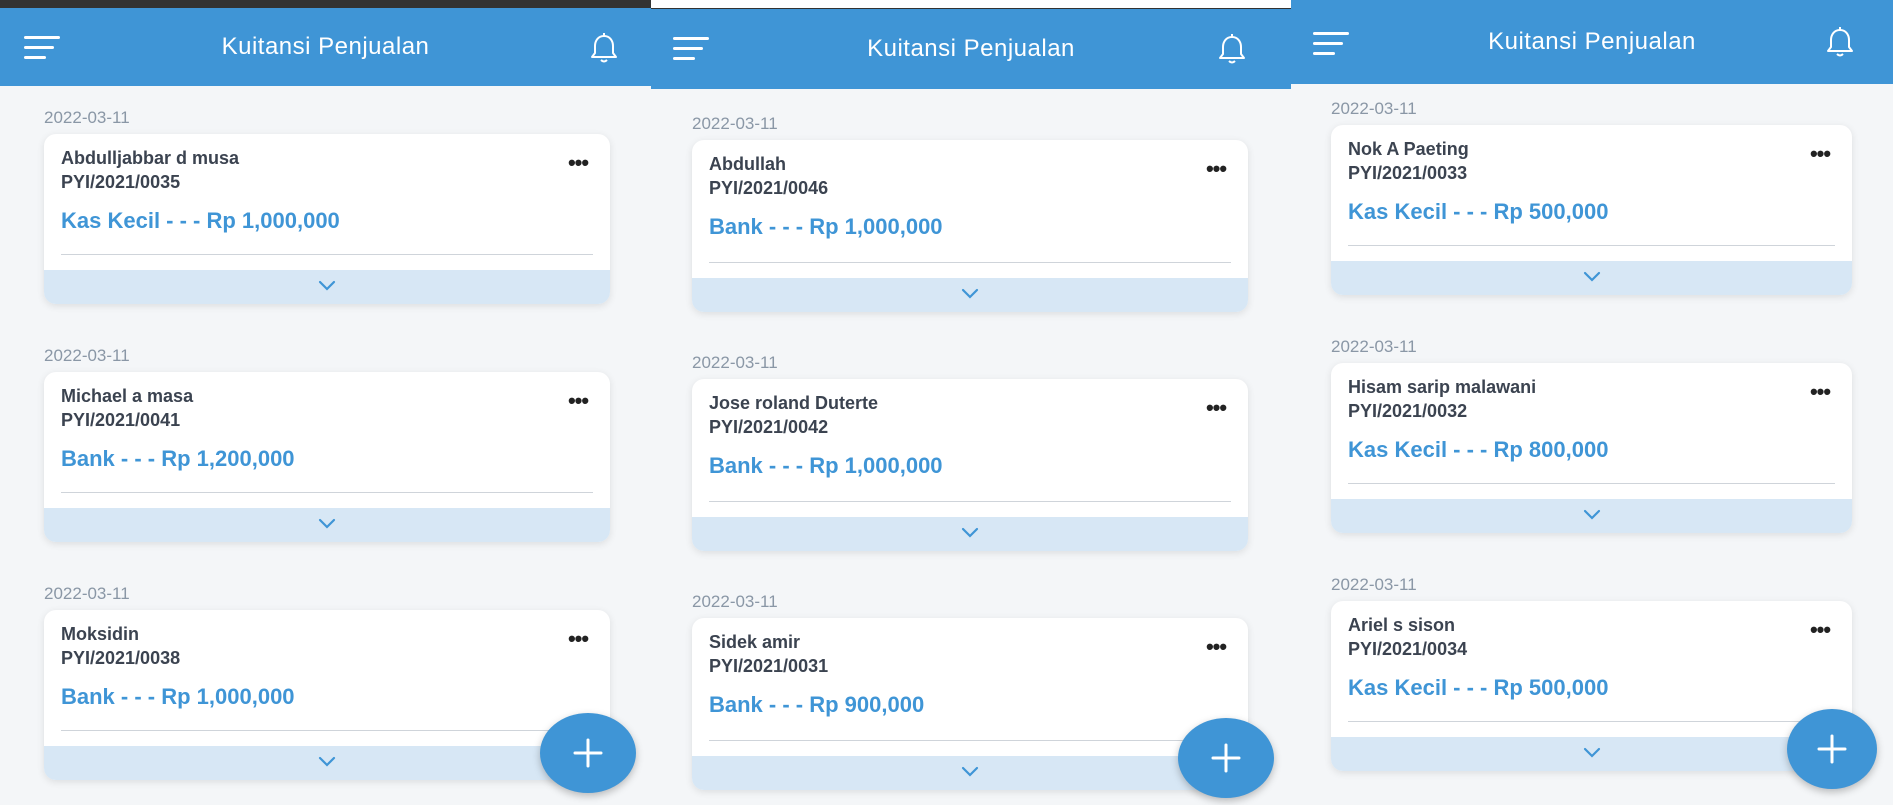 This screenshot has width=1893, height=805. What do you see at coordinates (1408, 149) in the screenshot?
I see `customer-name: Nok A Paeting` at bounding box center [1408, 149].